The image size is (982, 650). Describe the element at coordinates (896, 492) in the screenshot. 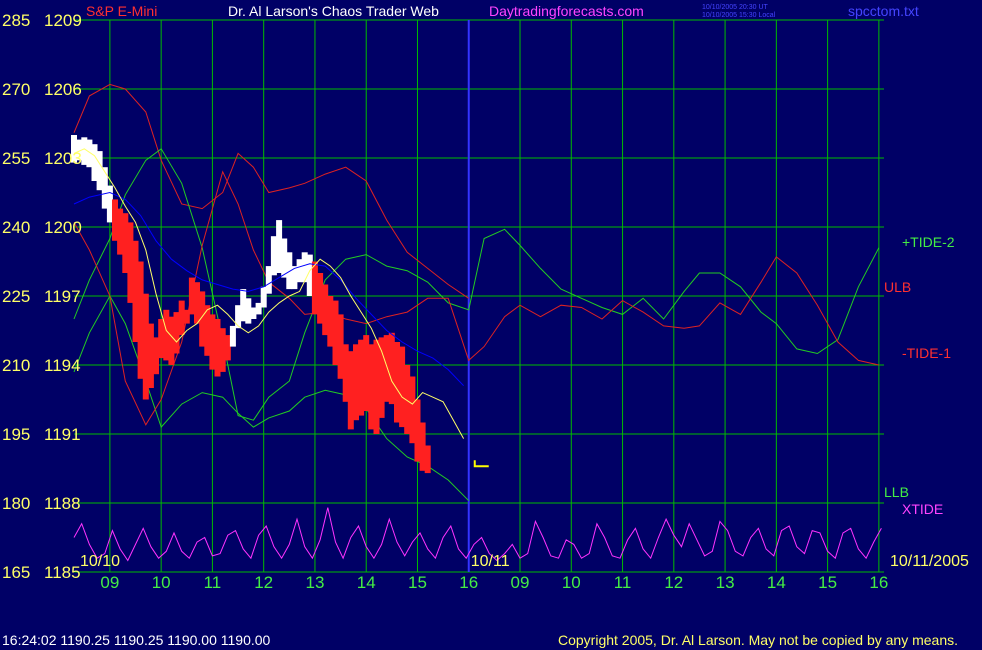

I see `series-label: LLB` at that location.